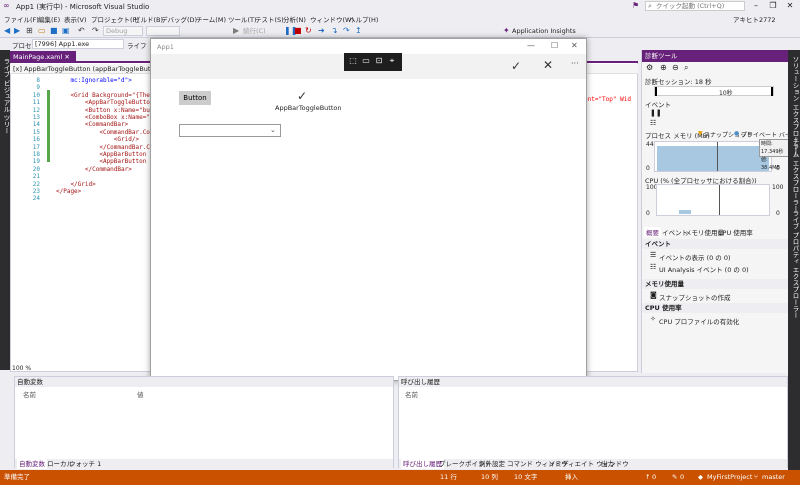 The height and width of the screenshot is (485, 800). I want to click on step-over-icon: ↷, so click(346, 31).